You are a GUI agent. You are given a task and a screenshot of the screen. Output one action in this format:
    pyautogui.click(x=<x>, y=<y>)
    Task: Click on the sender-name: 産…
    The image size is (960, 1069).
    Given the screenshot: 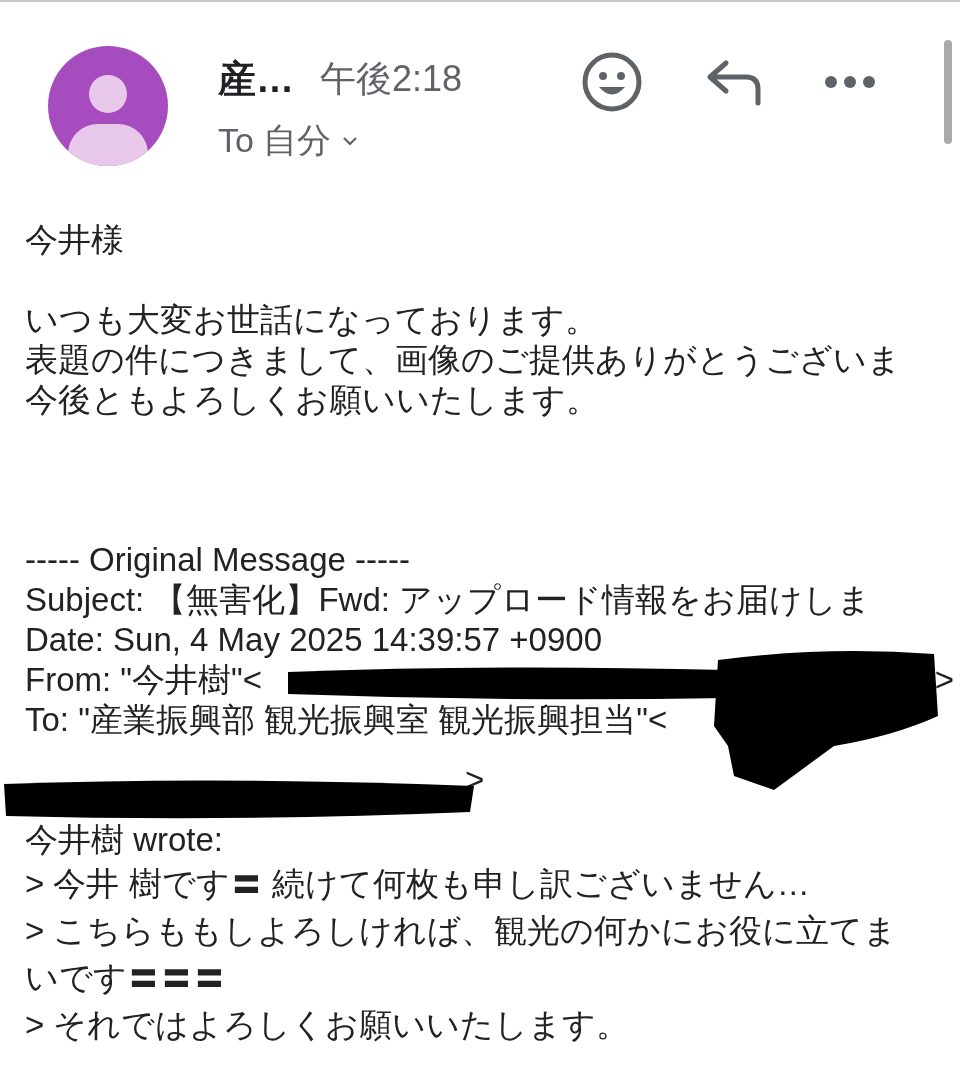 What is the action you would take?
    pyautogui.click(x=256, y=79)
    